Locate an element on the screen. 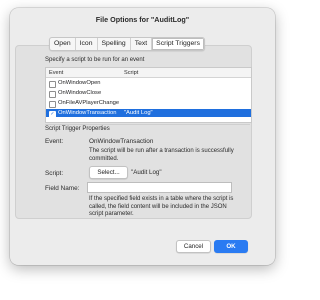 This screenshot has width=320, height=300. event-value: OnWindowTransaction is located at coordinates (121, 141).